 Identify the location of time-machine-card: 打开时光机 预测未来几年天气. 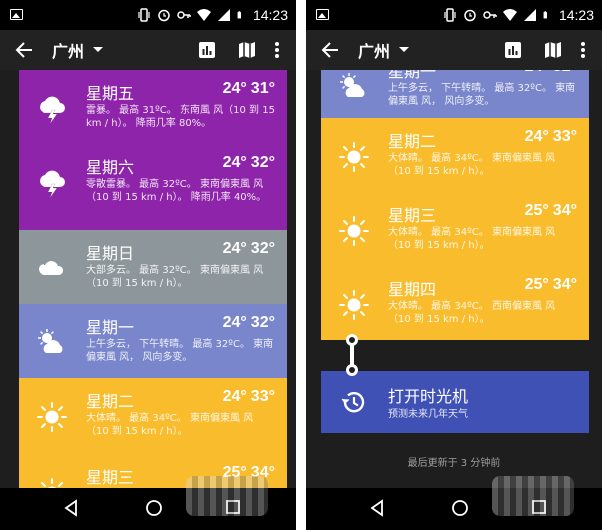
(455, 402).